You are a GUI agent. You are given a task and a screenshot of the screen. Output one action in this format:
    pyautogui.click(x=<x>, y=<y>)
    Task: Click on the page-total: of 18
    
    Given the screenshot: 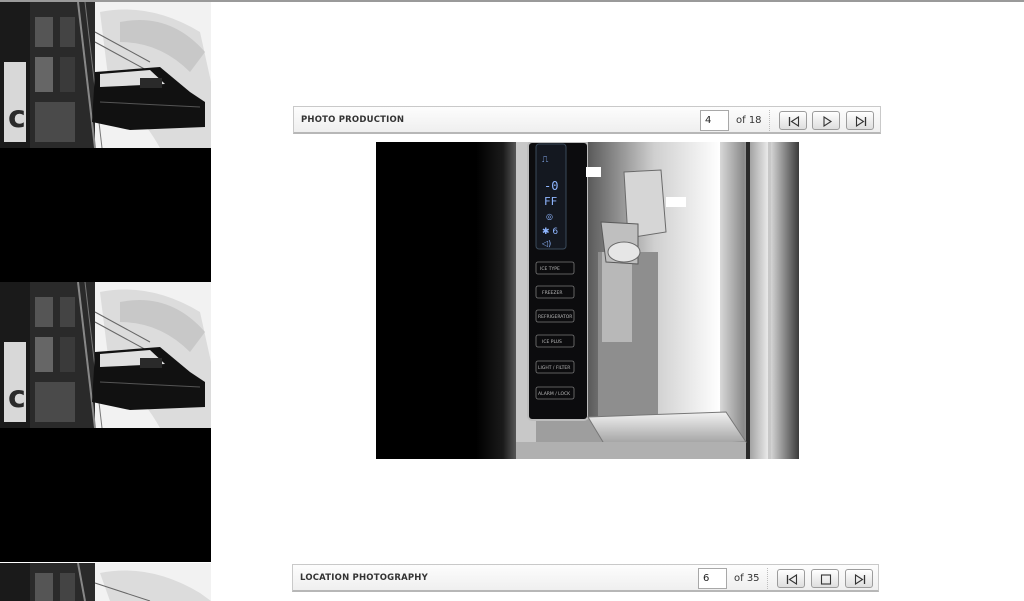 What is the action you would take?
    pyautogui.click(x=749, y=120)
    